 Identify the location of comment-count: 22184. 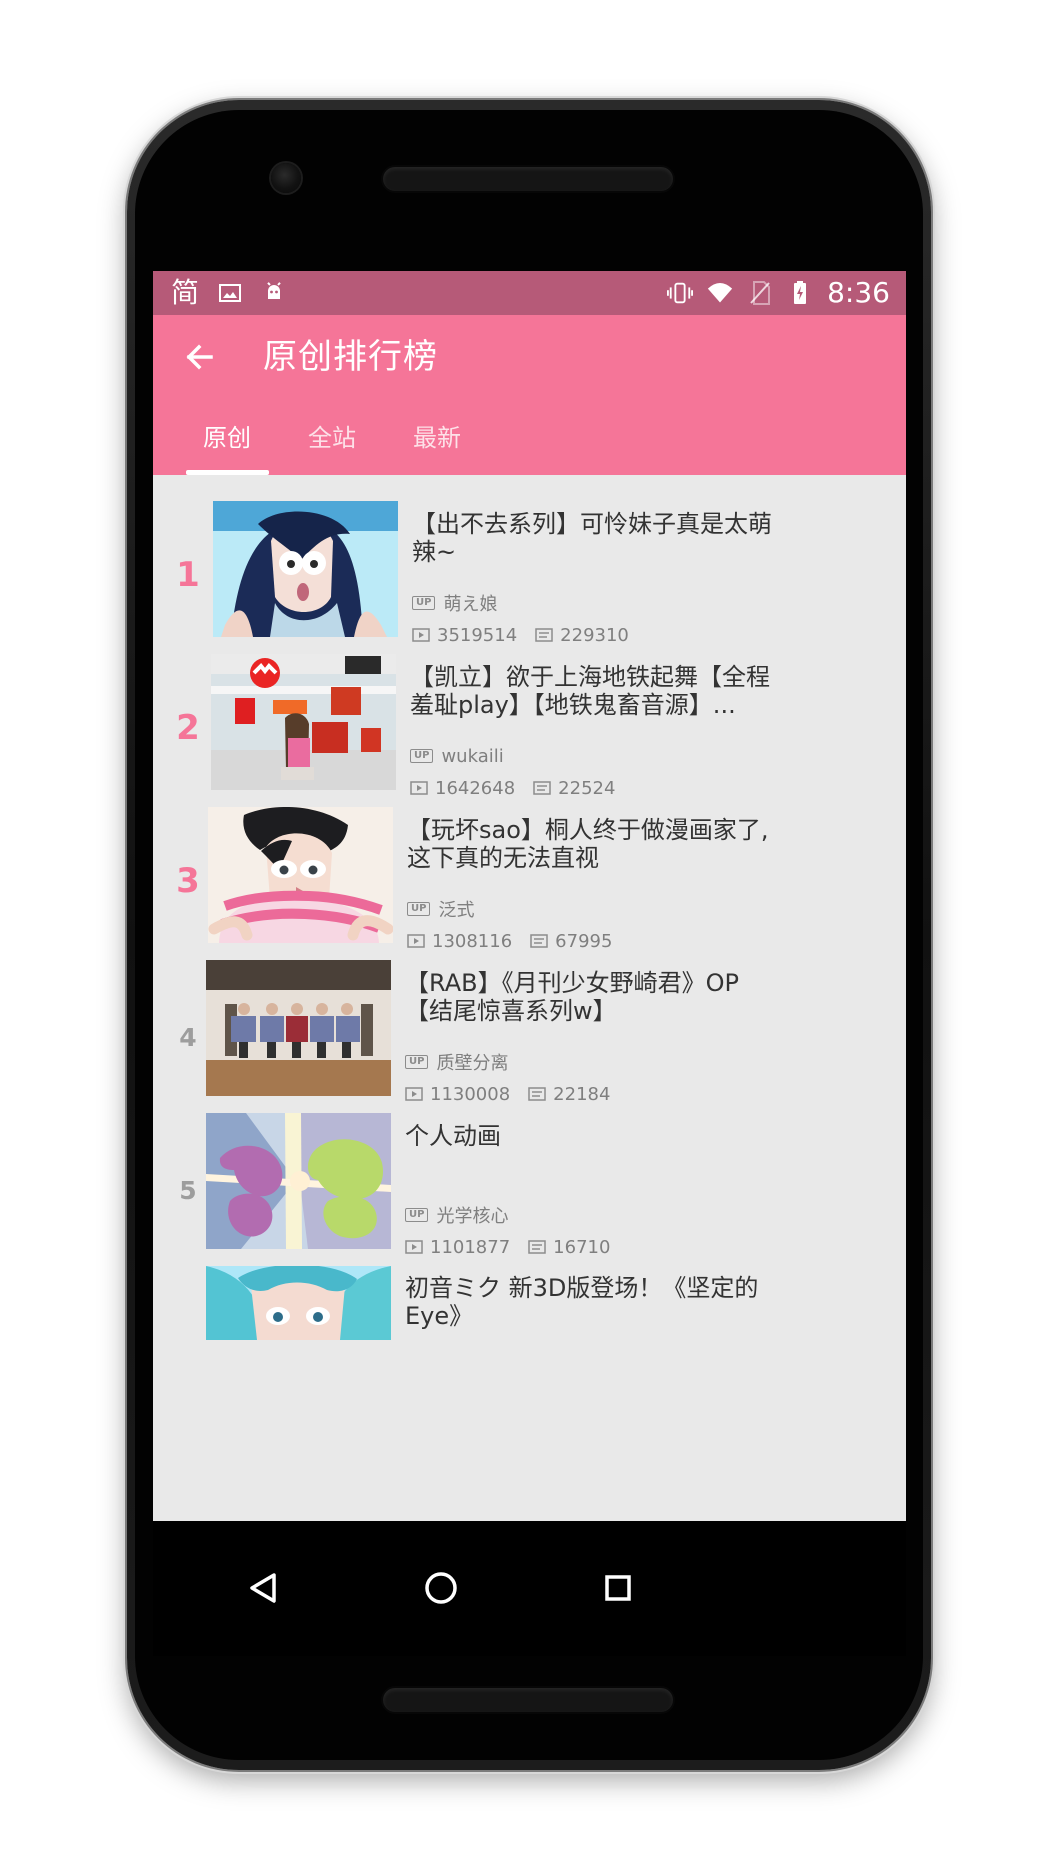
(582, 1094).